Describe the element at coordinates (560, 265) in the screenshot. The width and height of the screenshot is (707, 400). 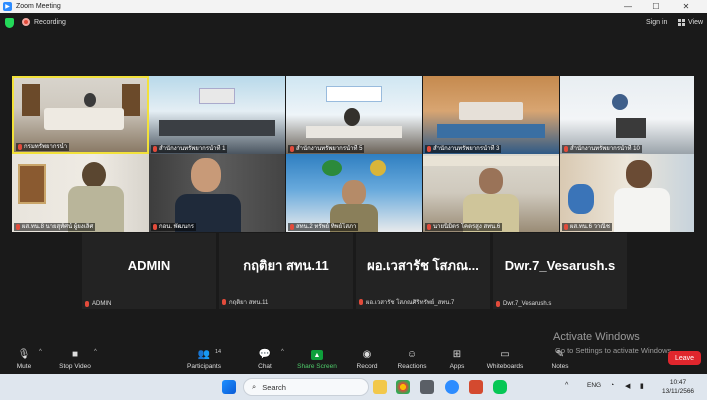
I see `participant-display-name: Dwr.7_Vesarush.s` at that location.